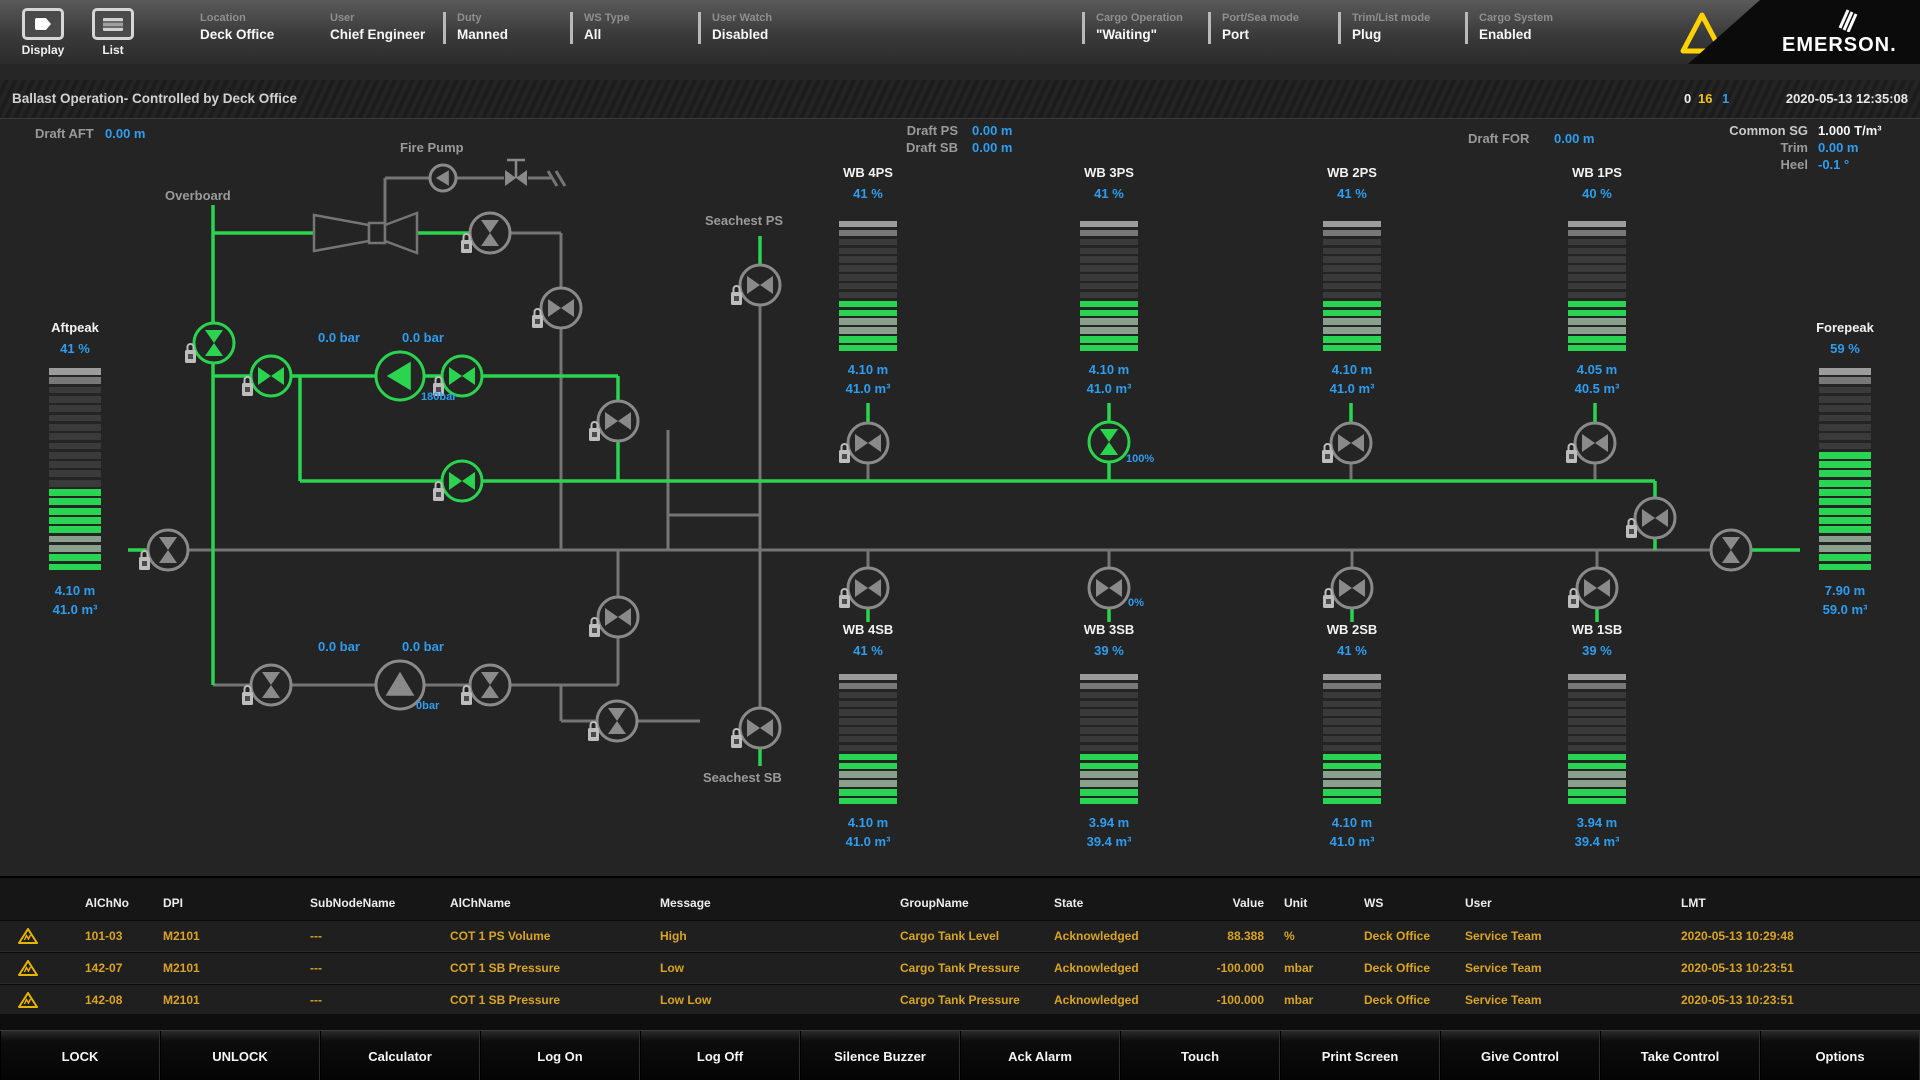  What do you see at coordinates (1726, 98) in the screenshot?
I see `alarm-count-info: 1` at bounding box center [1726, 98].